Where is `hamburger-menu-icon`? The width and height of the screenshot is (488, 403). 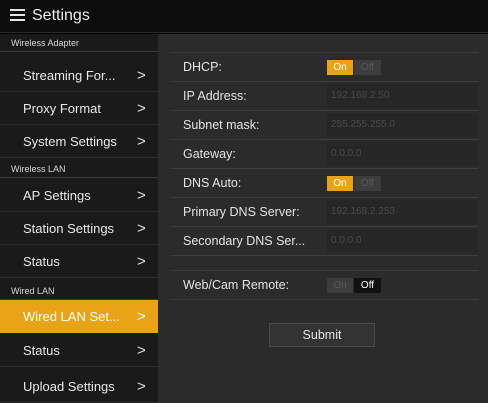
hamburger-menu-icon is located at coordinates (17, 16).